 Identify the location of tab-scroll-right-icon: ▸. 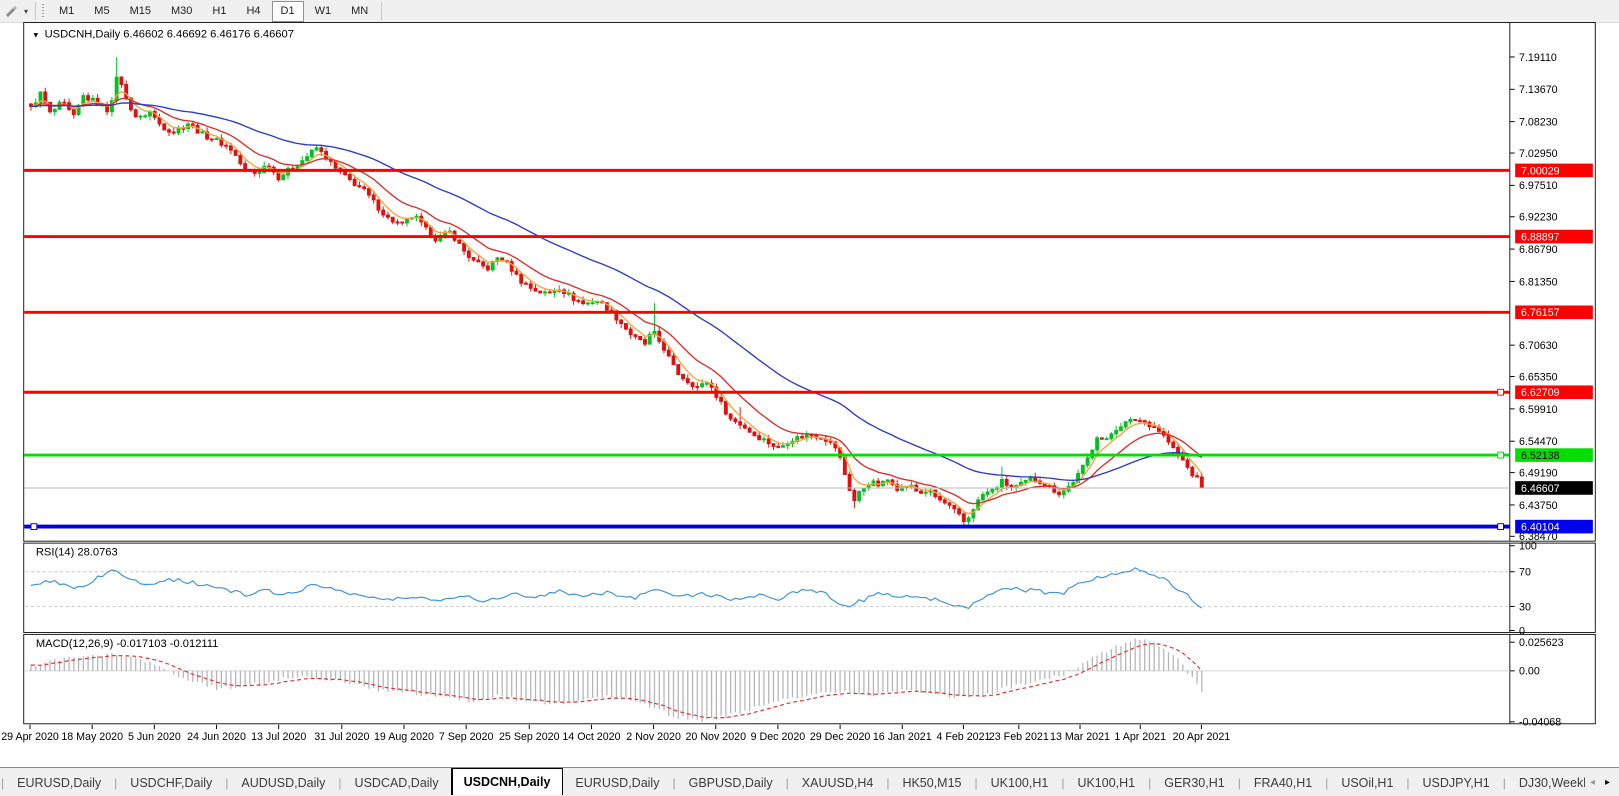
(1607, 782).